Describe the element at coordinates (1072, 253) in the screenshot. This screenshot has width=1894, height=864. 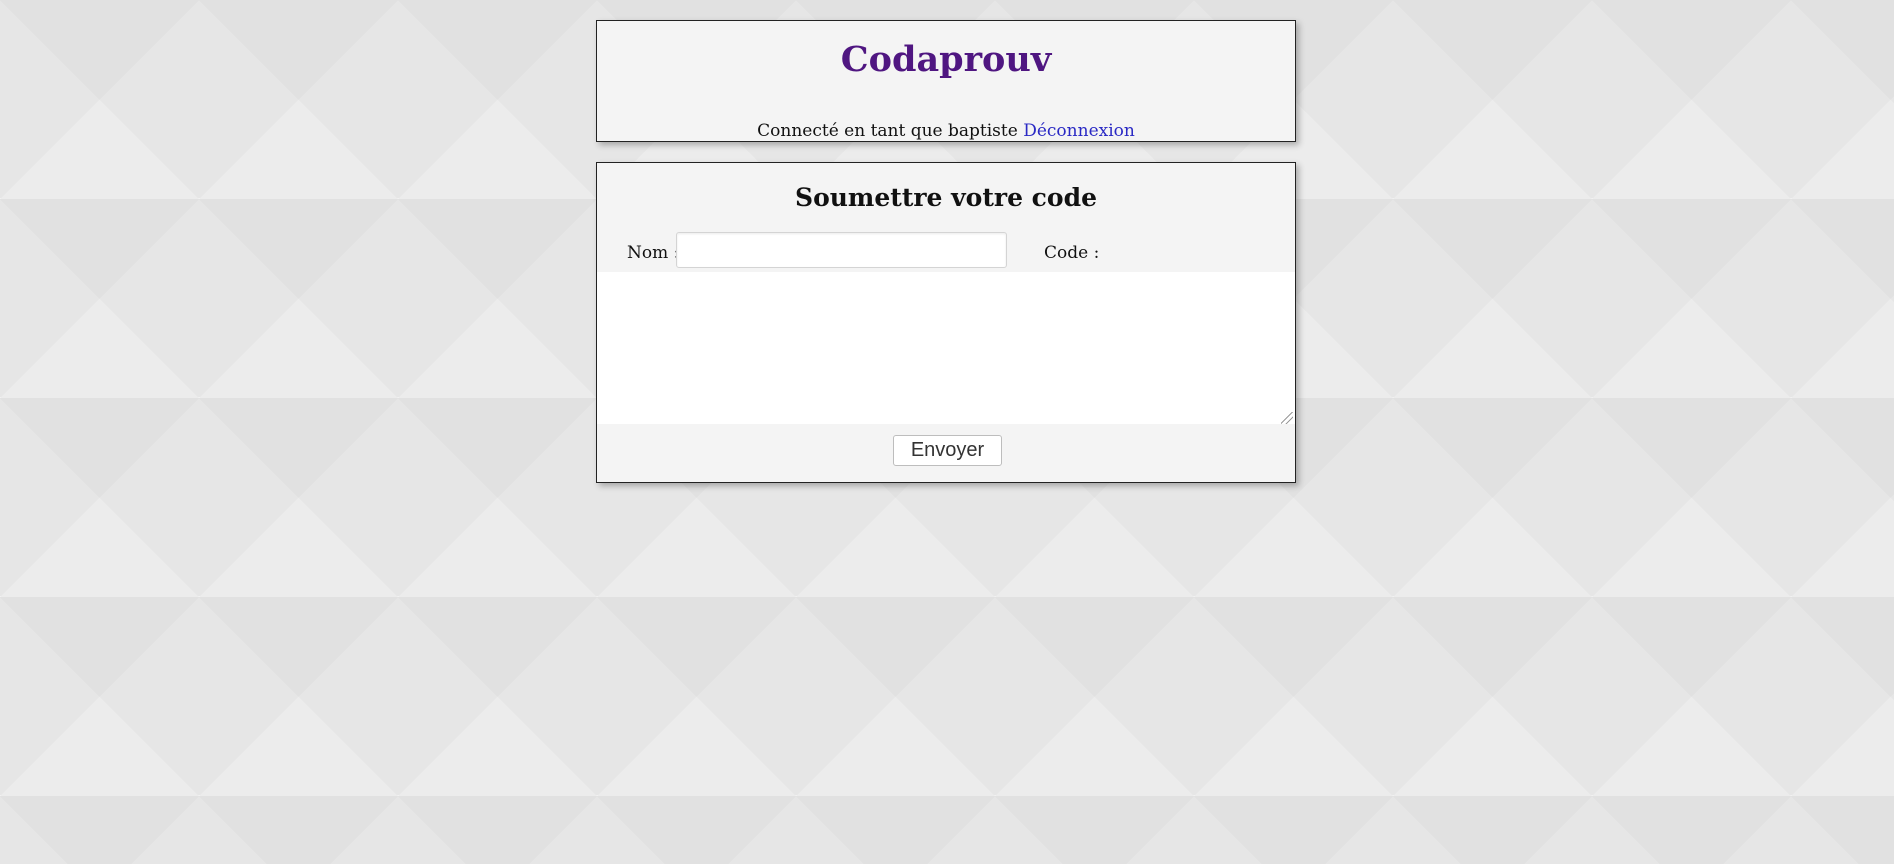
I see `code-label: Code :` at that location.